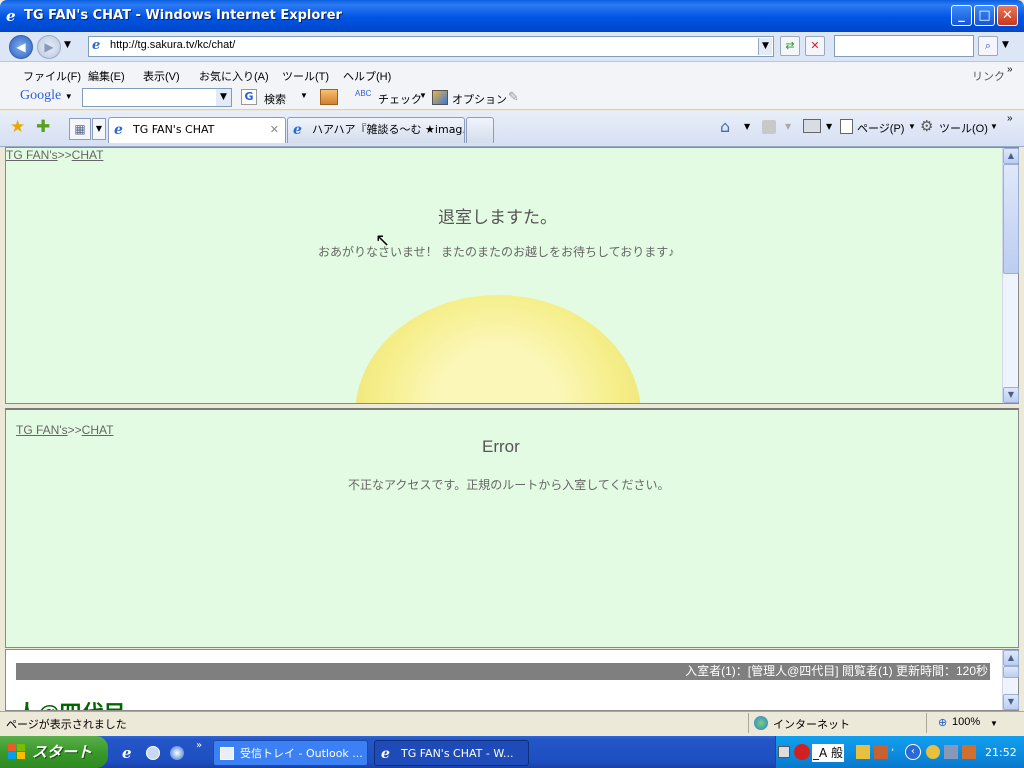  Describe the element at coordinates (503, 671) in the screenshot. I see `room-info-bar: 入室者(1)：[管理人@四代目] 閲覧者(1) 更新時間：120秒` at that location.